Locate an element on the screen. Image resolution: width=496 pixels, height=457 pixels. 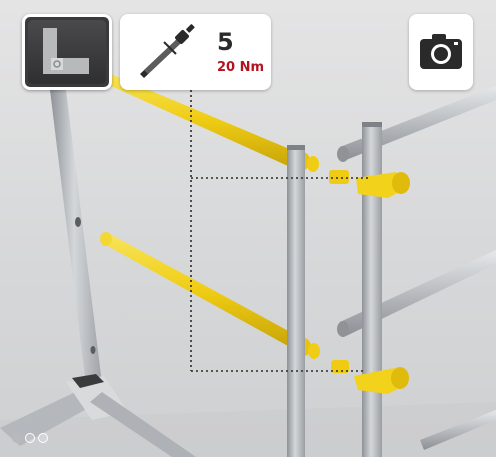
gray-rail-upper is located at coordinates (416, 124).